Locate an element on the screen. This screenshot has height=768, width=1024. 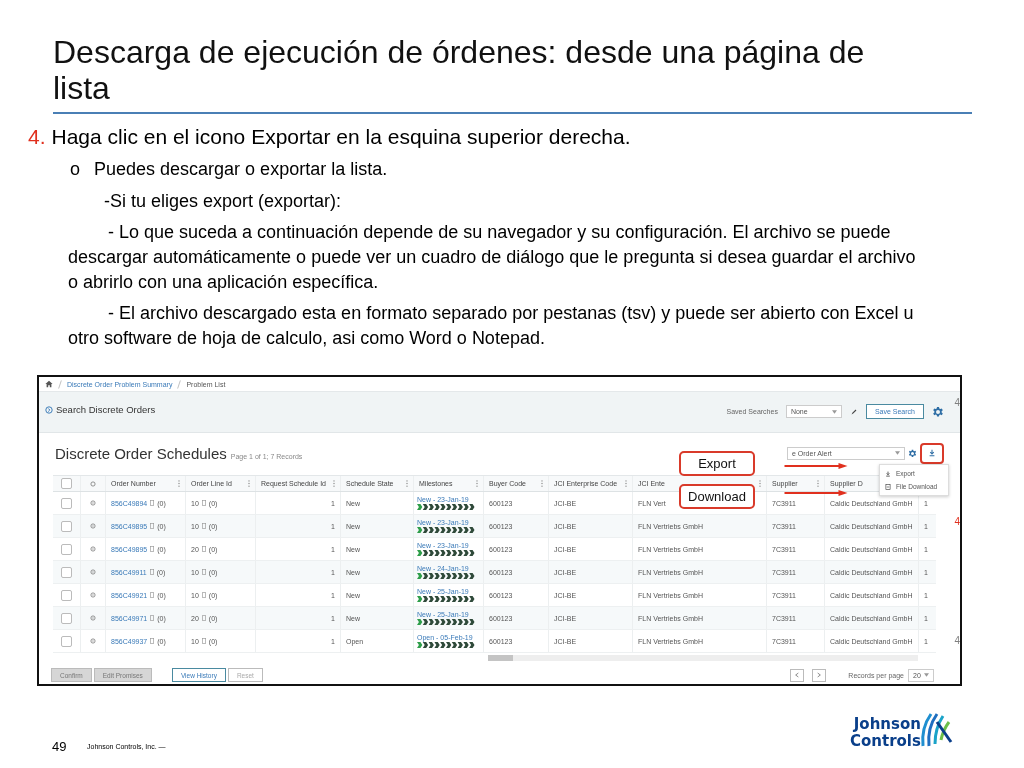
chevron-right-icon is located at coordinates (819, 675).